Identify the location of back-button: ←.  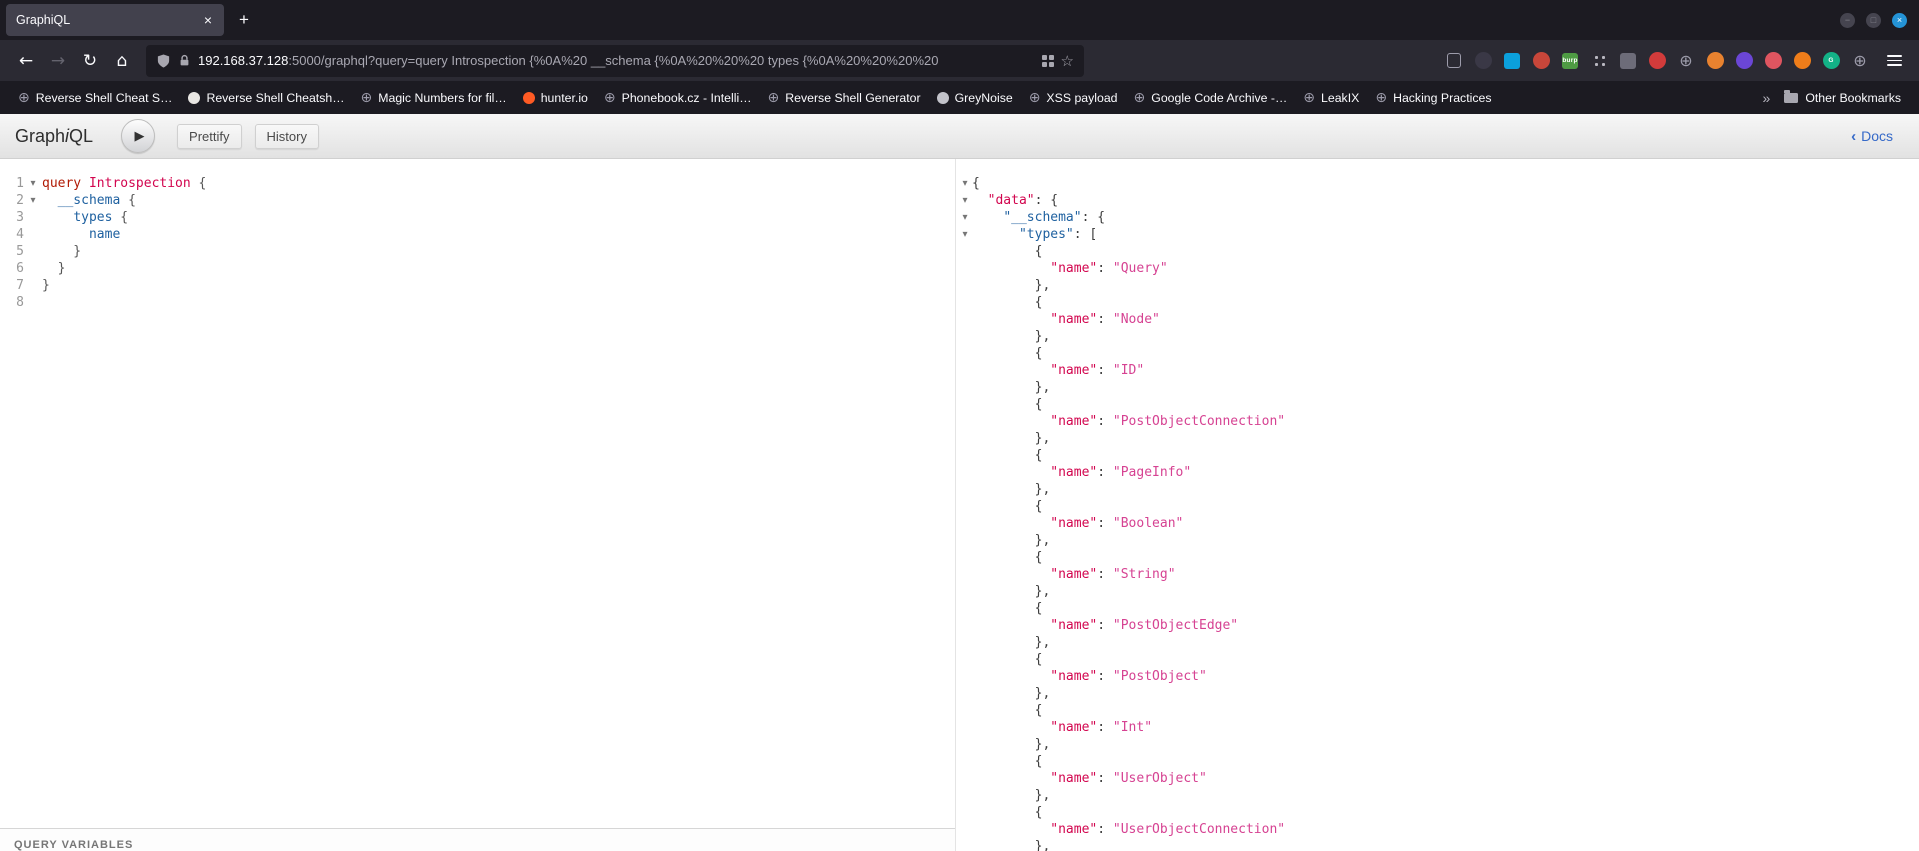
(26, 61).